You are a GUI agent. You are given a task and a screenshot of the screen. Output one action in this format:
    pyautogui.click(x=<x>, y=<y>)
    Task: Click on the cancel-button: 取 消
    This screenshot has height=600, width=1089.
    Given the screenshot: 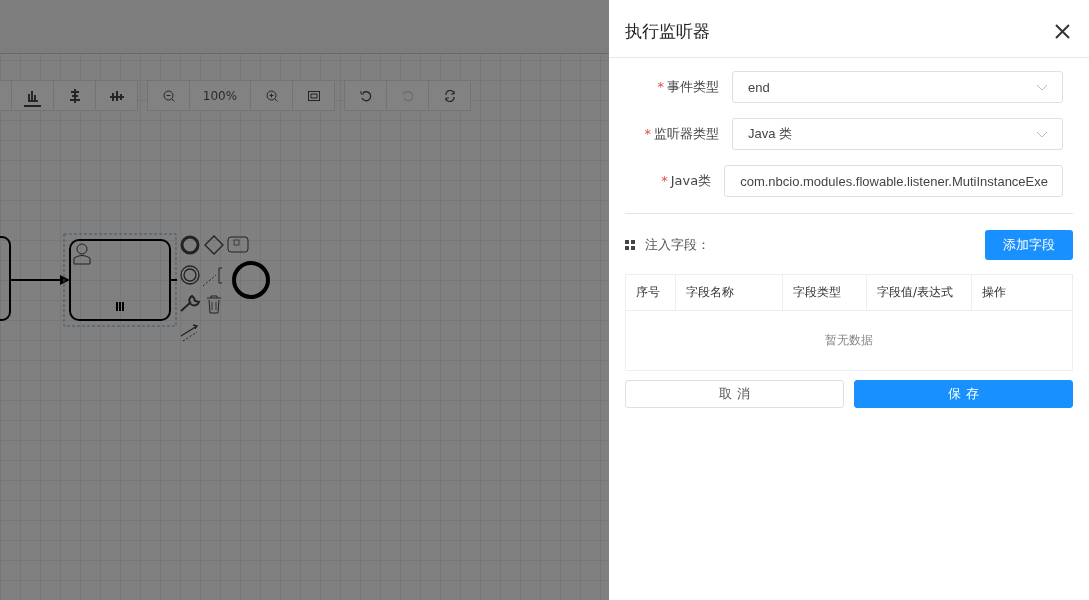 What is the action you would take?
    pyautogui.click(x=734, y=394)
    